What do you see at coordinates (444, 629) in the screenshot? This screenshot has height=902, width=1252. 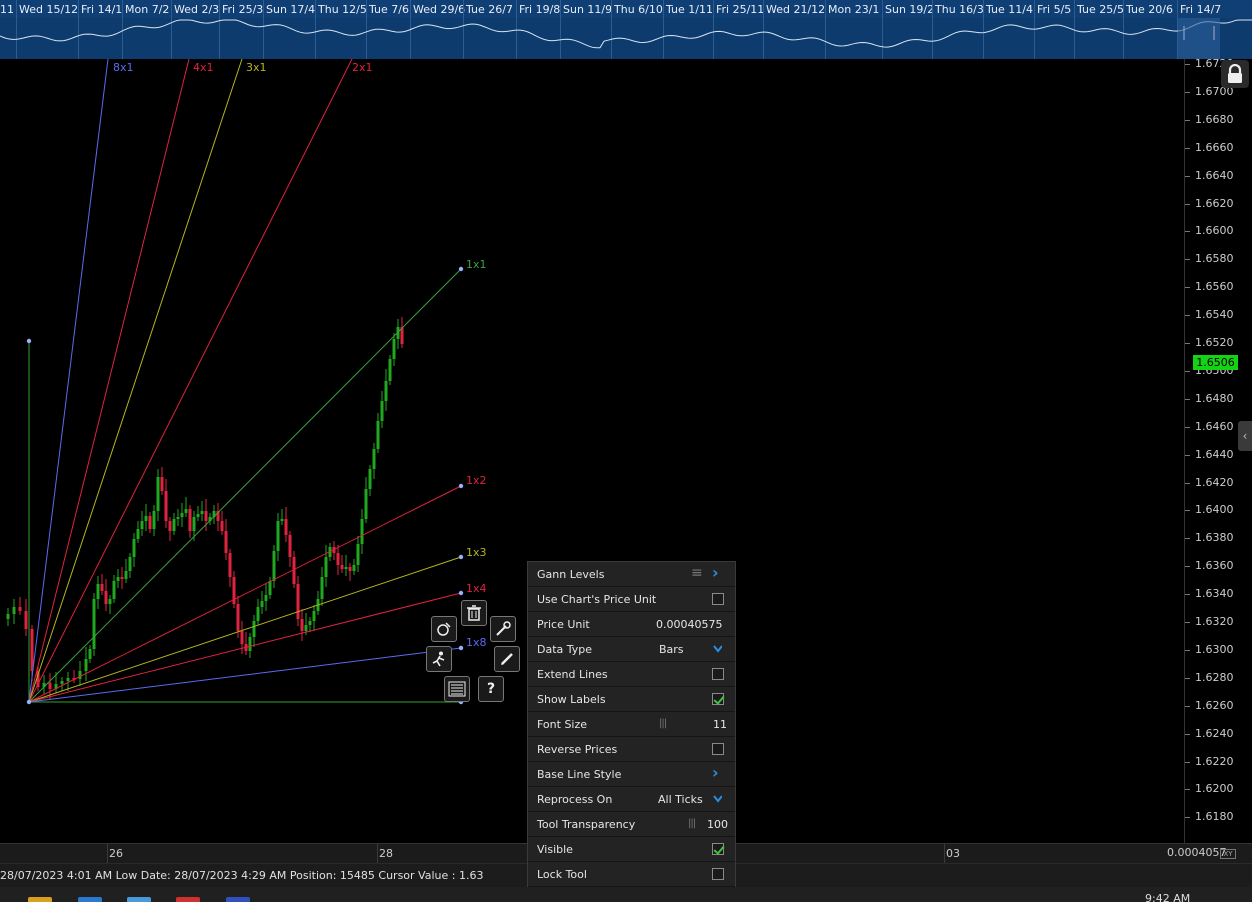 I see `clear-tool-button` at bounding box center [444, 629].